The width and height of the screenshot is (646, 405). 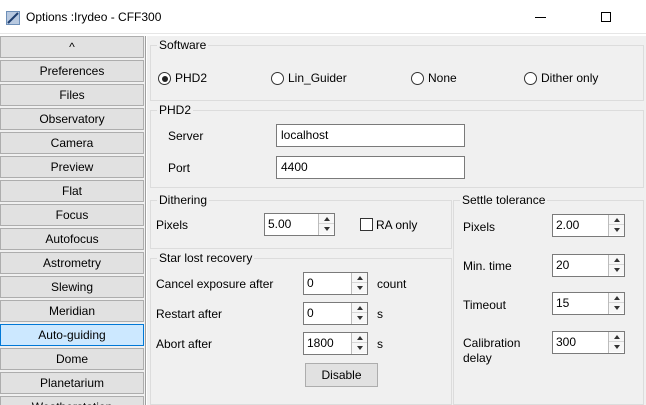 What do you see at coordinates (72, 263) in the screenshot?
I see `sidebar-item-astrometry: Astrometry` at bounding box center [72, 263].